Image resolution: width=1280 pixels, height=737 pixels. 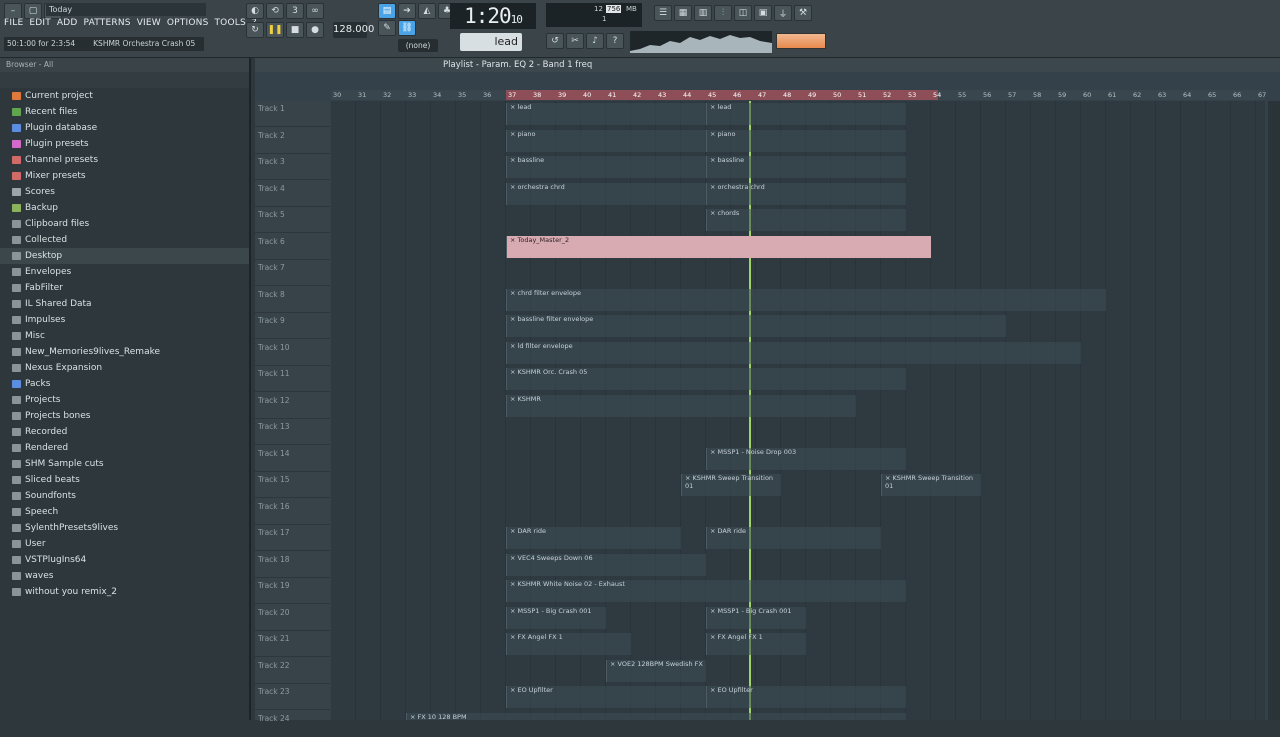 What do you see at coordinates (124, 144) in the screenshot?
I see `browser-item: Plugin presets` at bounding box center [124, 144].